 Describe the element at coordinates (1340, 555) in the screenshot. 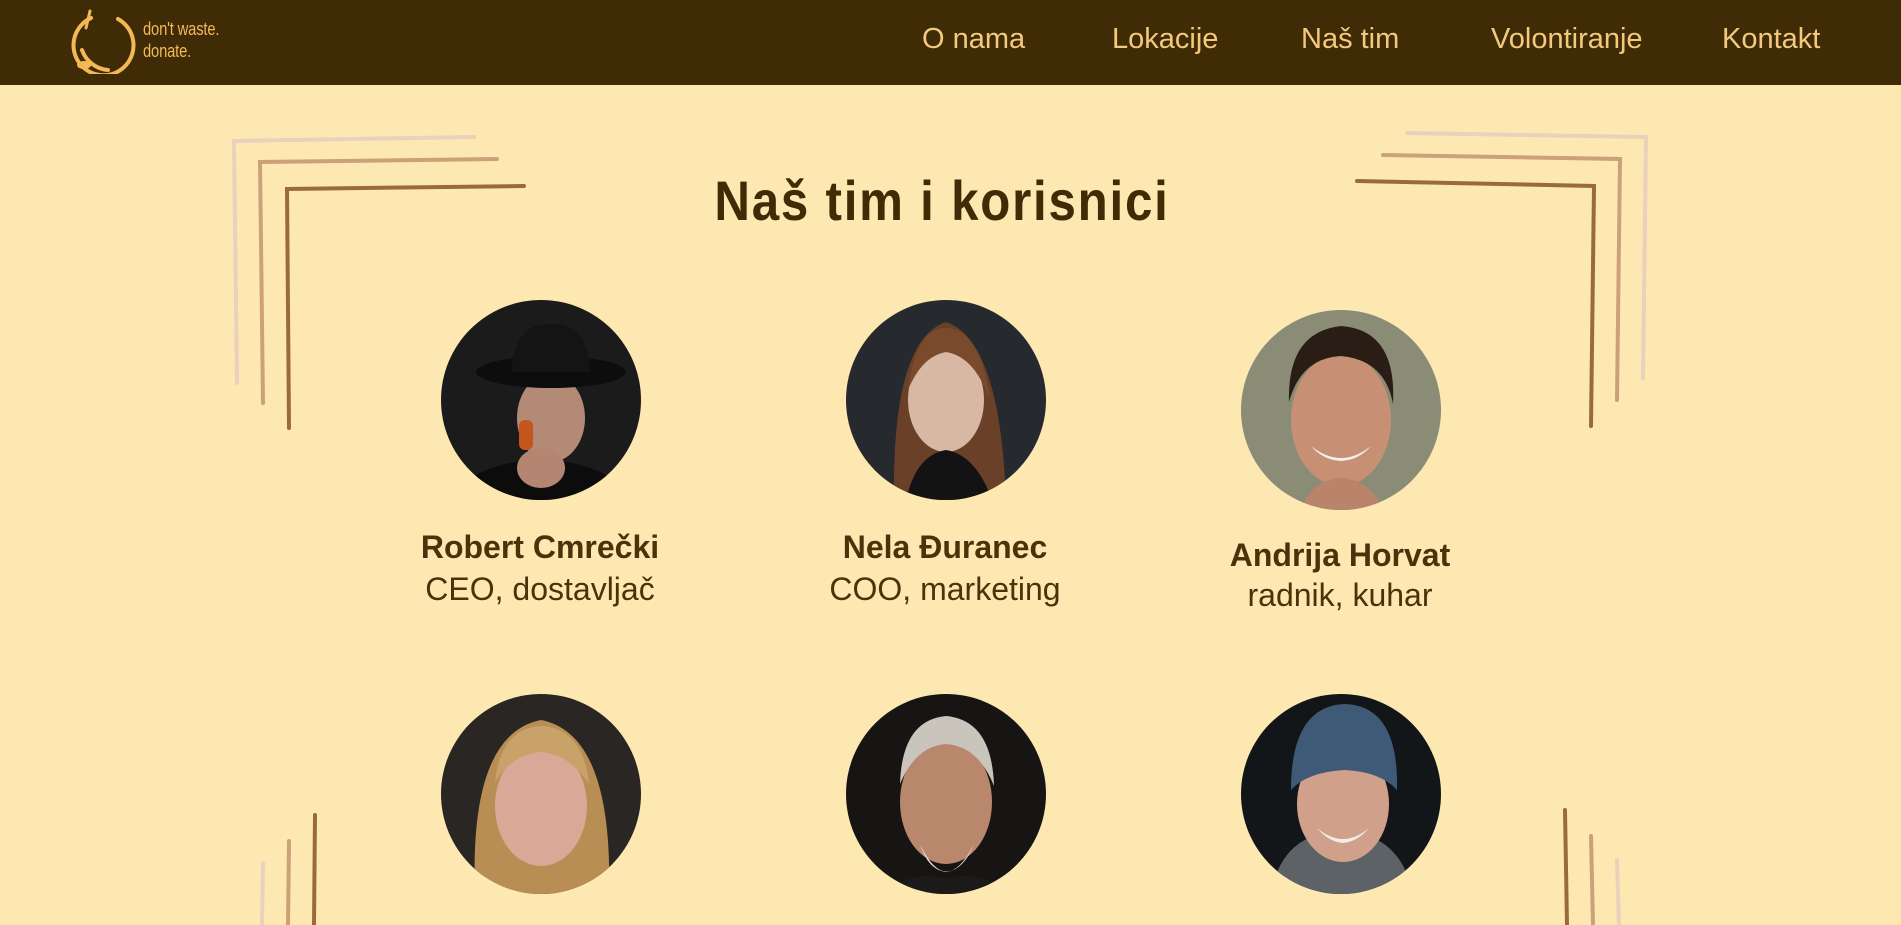

I see `member-name: Andrija Horvat` at that location.